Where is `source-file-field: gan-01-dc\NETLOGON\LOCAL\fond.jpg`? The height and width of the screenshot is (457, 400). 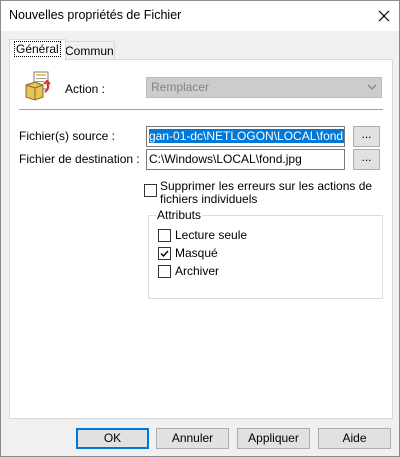
source-file-field: gan-01-dc\NETLOGON\LOCAL\fond.jpg is located at coordinates (245, 136).